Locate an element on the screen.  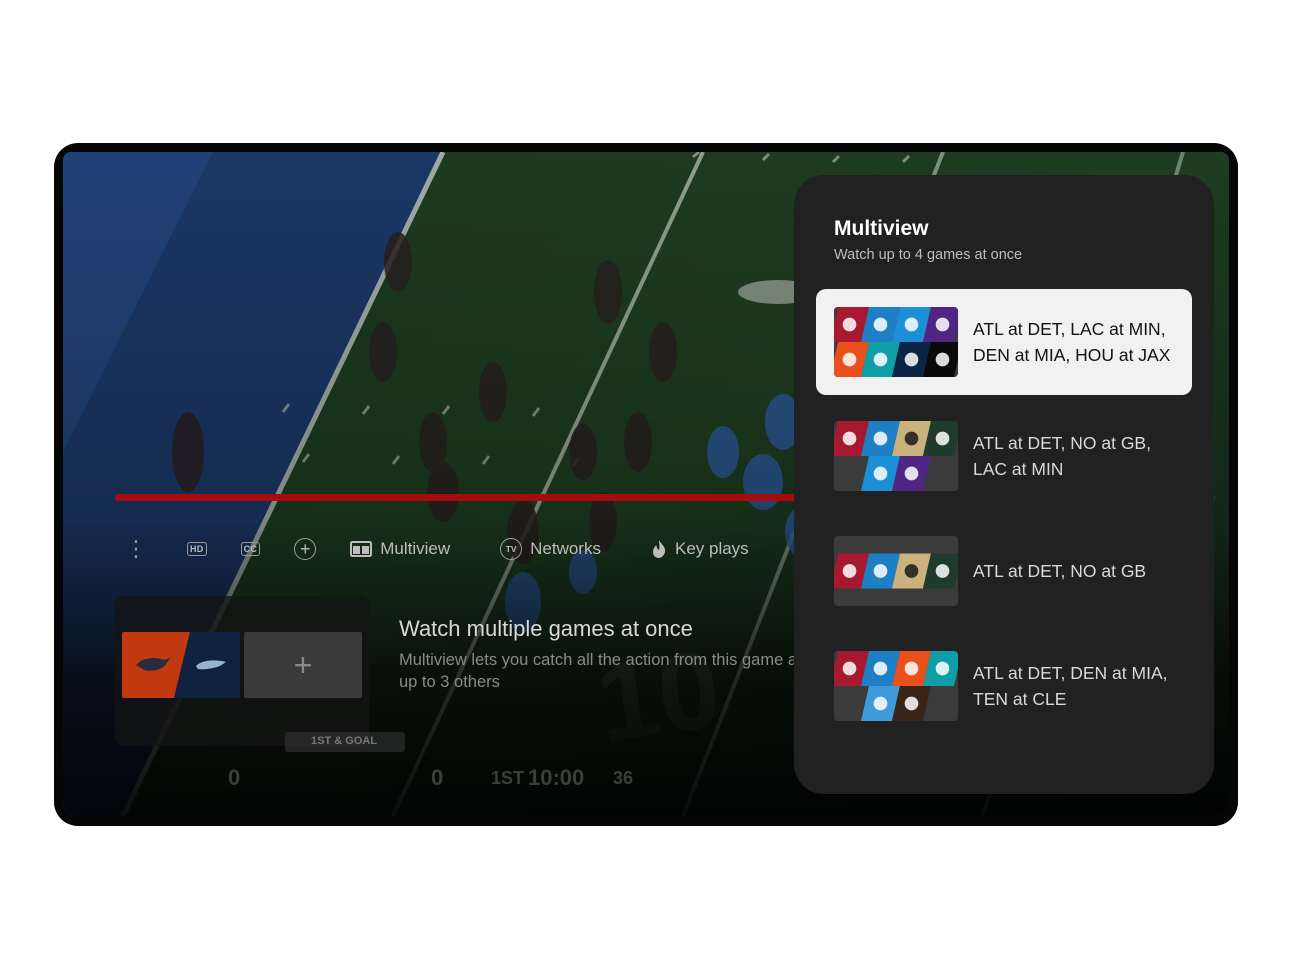
multiview-option: ATL at DET, DEN at MIA, TEN at CLE is located at coordinates (1004, 686).